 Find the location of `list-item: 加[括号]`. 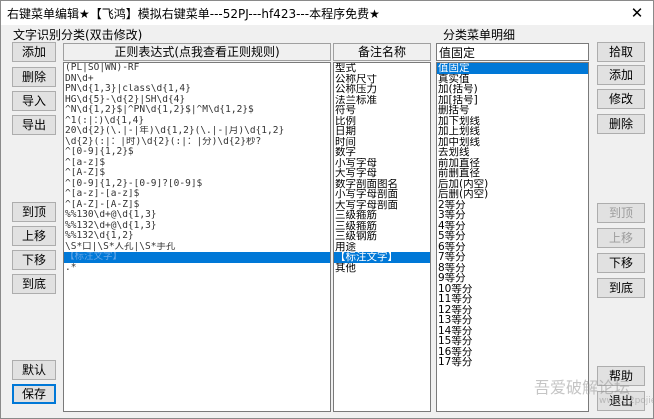

list-item: 加[括号] is located at coordinates (512, 100).